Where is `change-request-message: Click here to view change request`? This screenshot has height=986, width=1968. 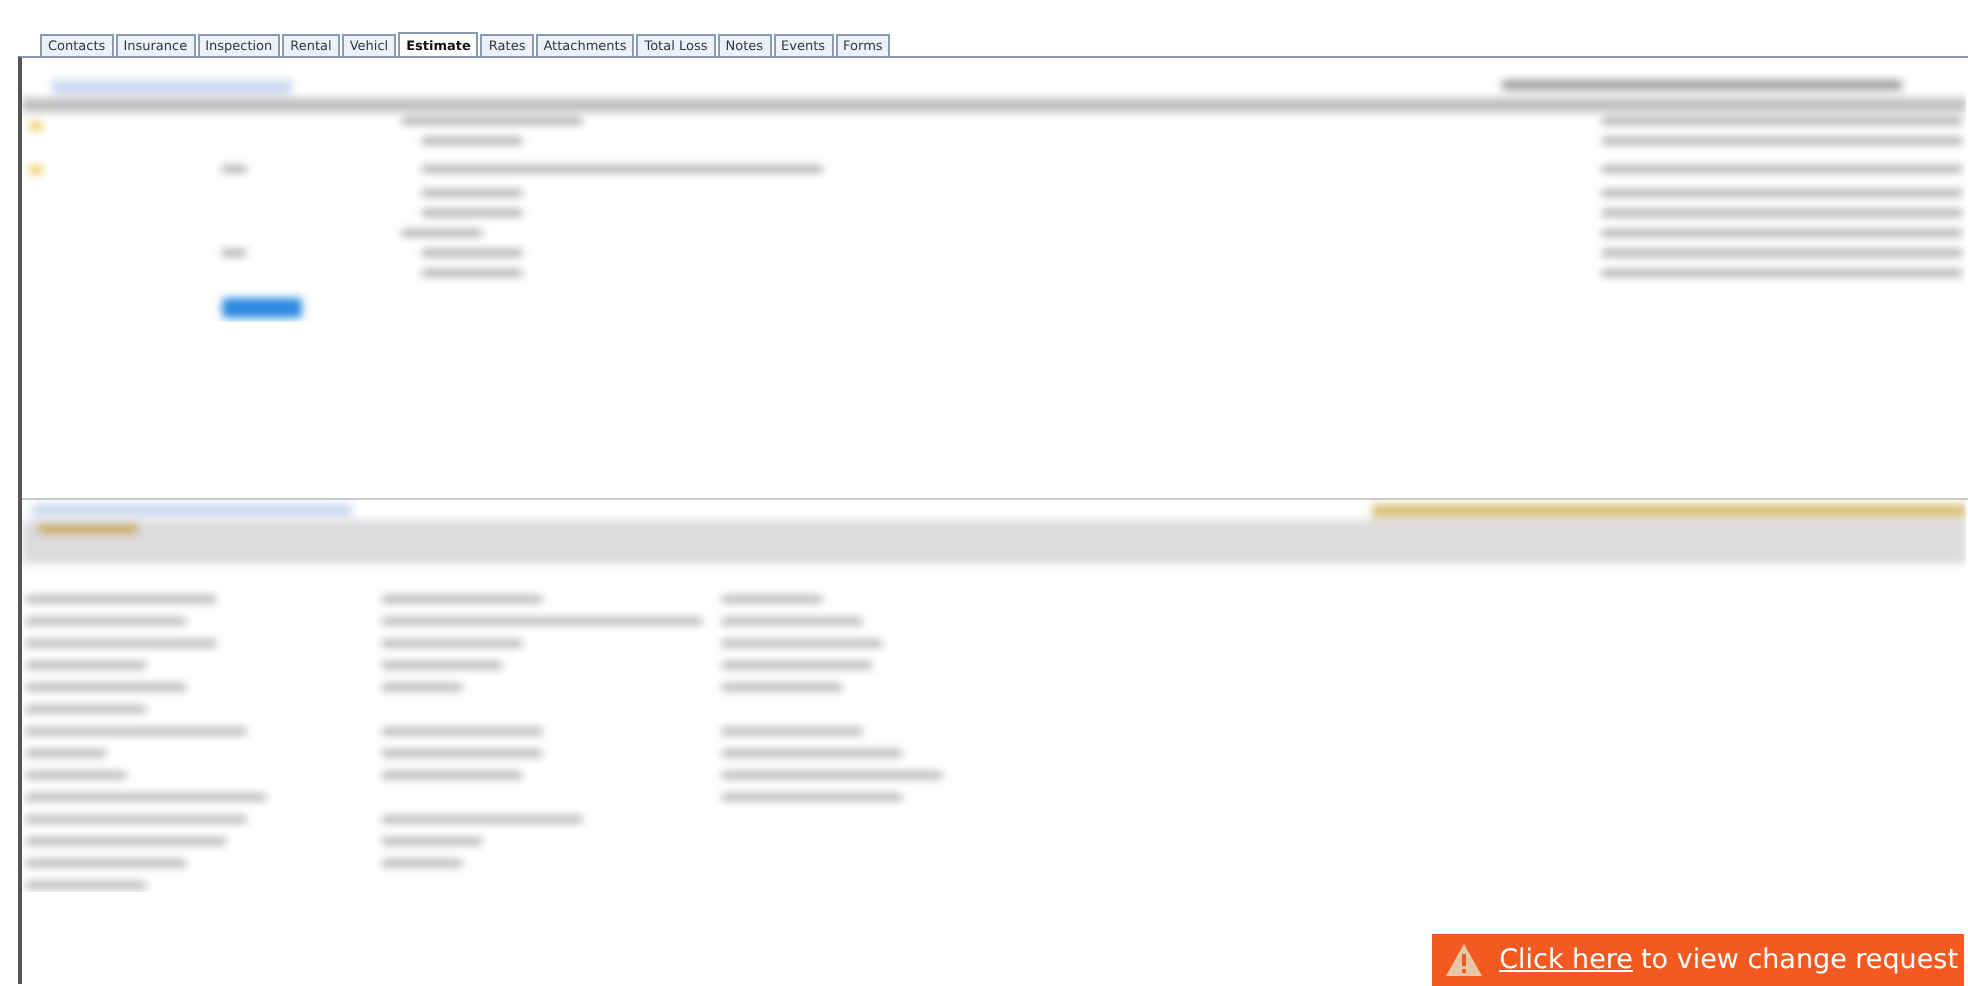
change-request-message: Click here to view change request is located at coordinates (1728, 960).